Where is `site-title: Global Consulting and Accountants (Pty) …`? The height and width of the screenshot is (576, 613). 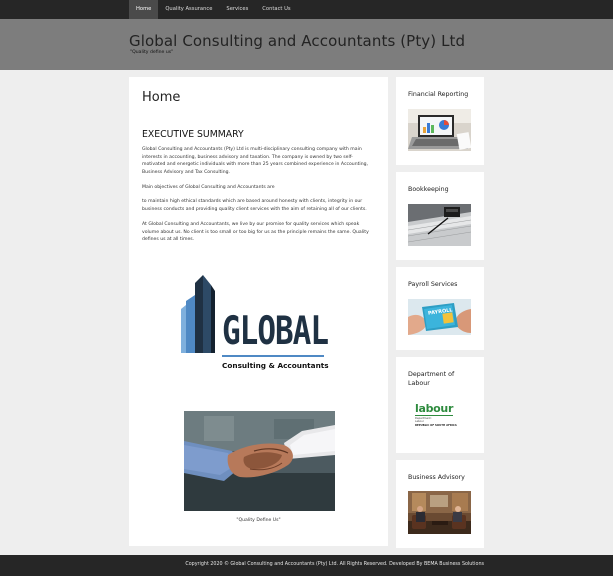
site-title: Global Consulting and Accountants (Pty) … is located at coordinates (297, 41).